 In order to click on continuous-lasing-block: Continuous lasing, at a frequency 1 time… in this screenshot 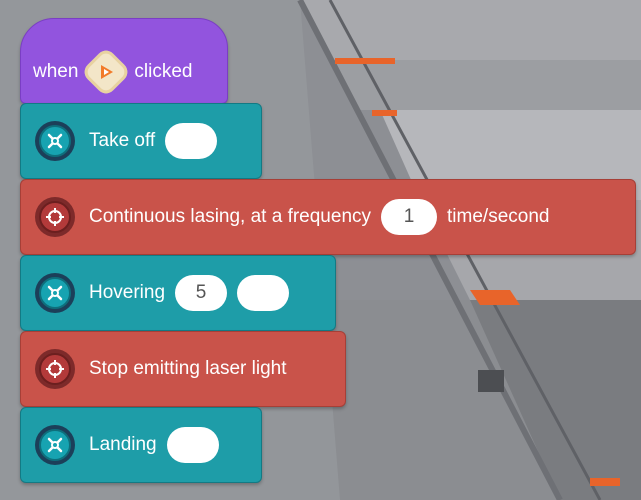, I will do `click(328, 217)`.